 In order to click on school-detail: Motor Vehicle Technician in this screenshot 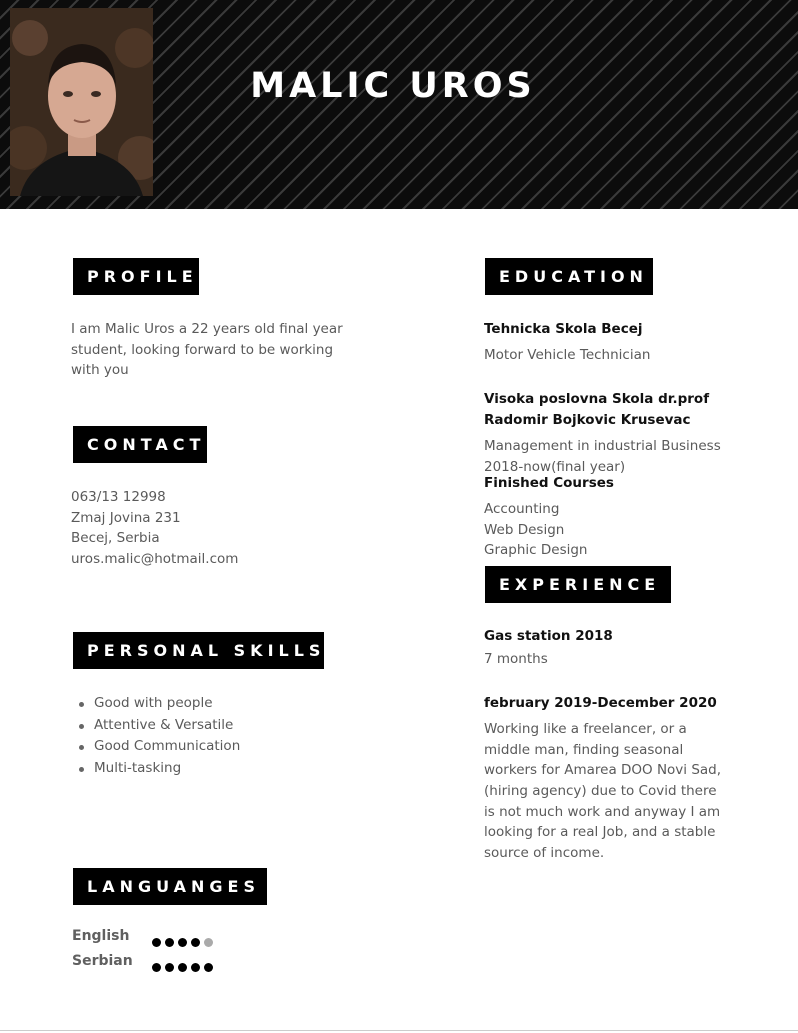, I will do `click(567, 355)`.